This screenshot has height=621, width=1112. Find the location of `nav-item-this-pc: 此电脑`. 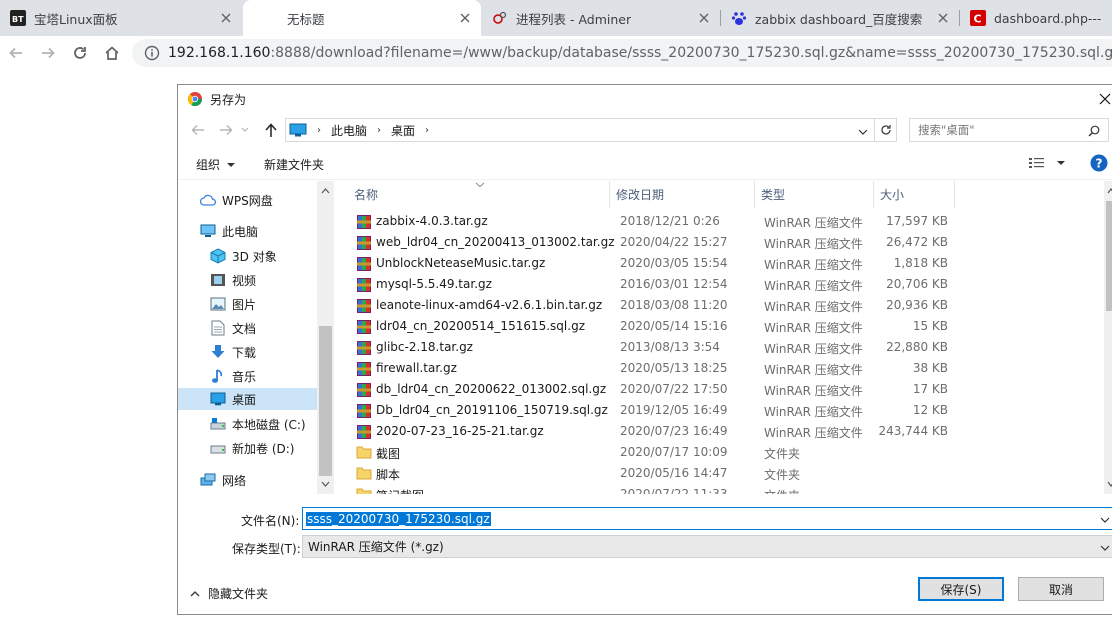

nav-item-this-pc: 此电脑 is located at coordinates (257, 231).